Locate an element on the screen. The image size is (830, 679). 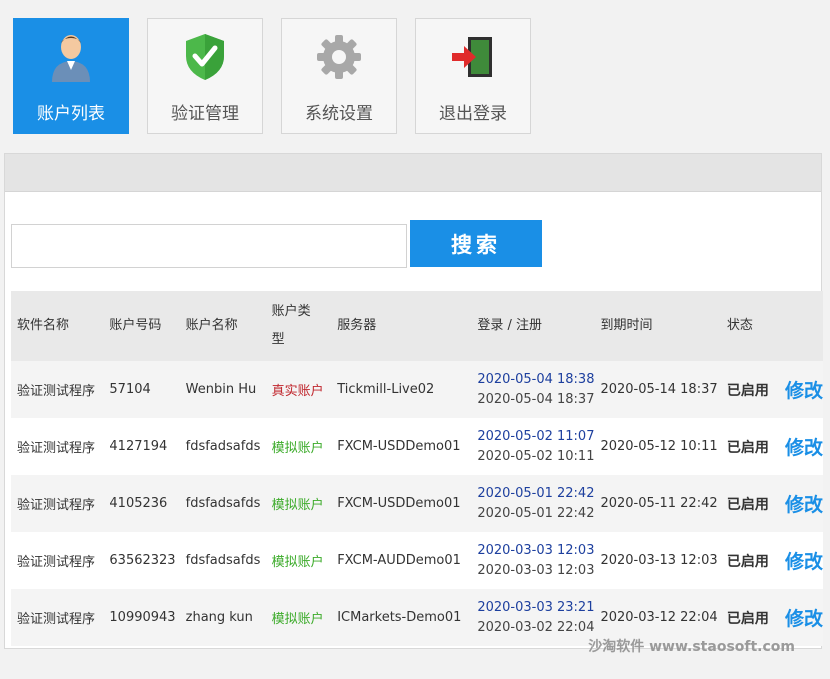
register-time: 2020-03-02 22:04 is located at coordinates (536, 627).